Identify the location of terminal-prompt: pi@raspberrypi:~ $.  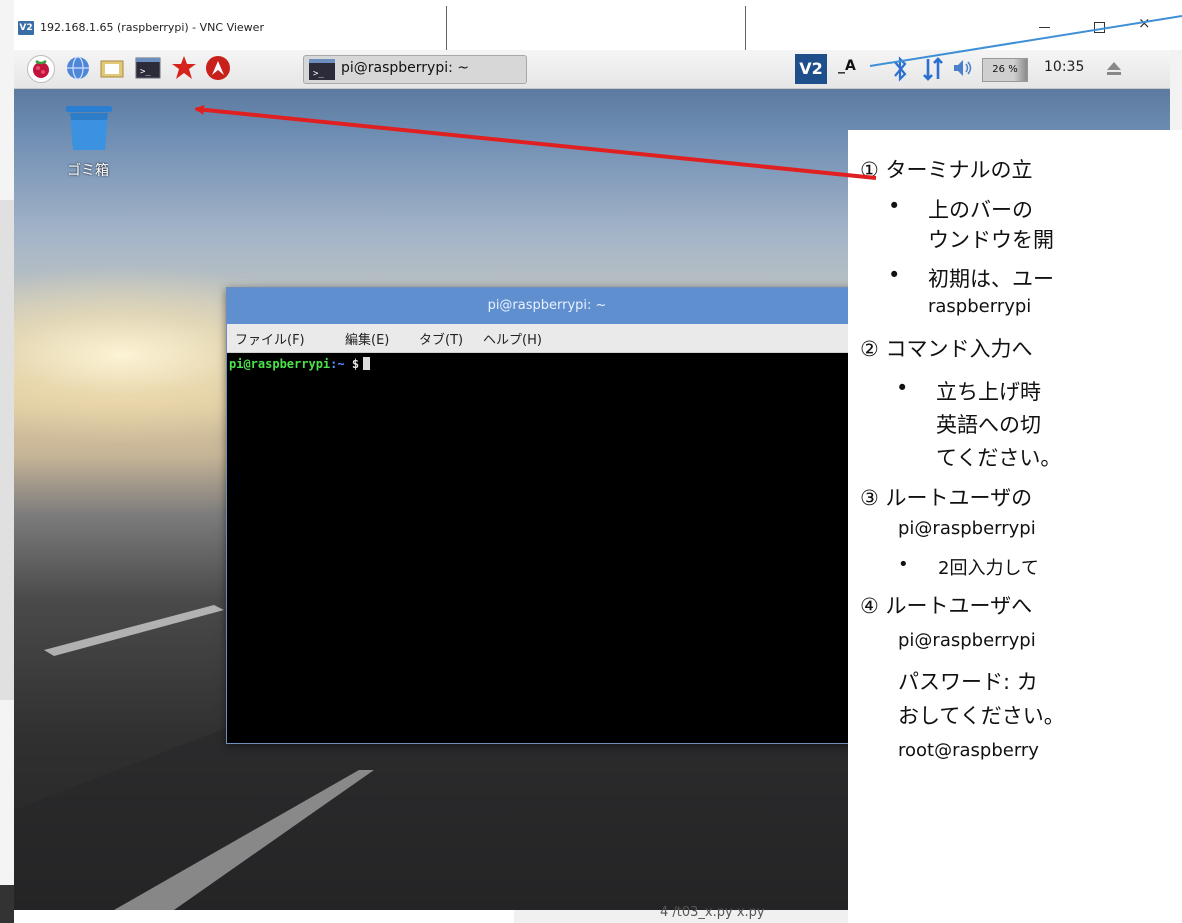
(300, 364).